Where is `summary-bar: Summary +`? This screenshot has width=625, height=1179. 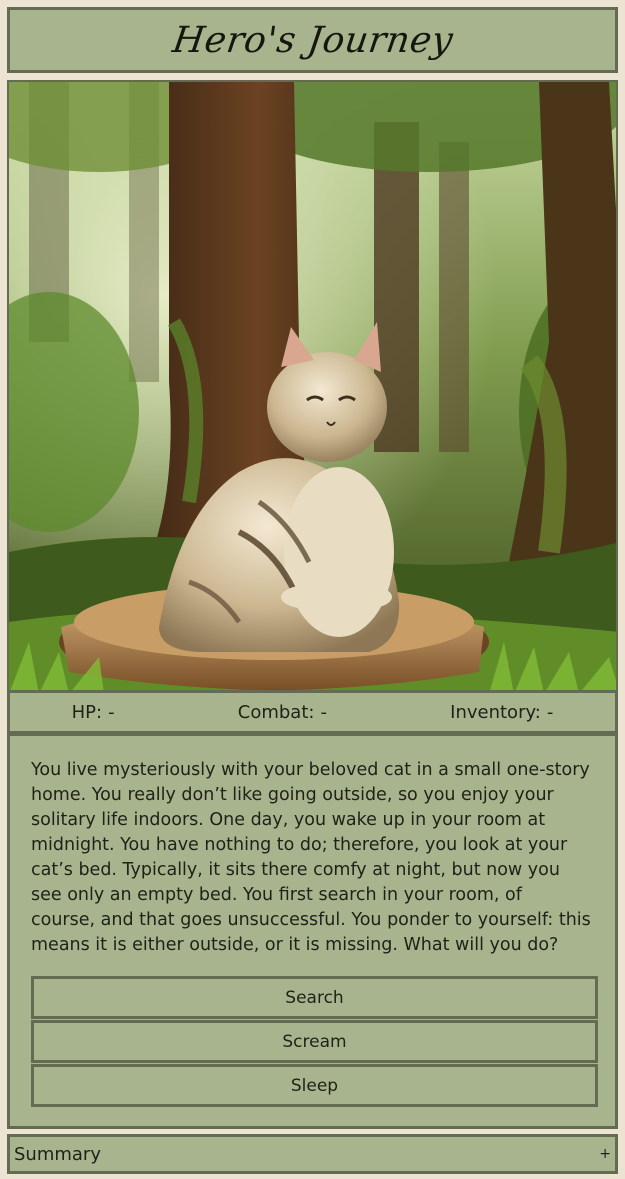
summary-bar: Summary + is located at coordinates (312, 1154).